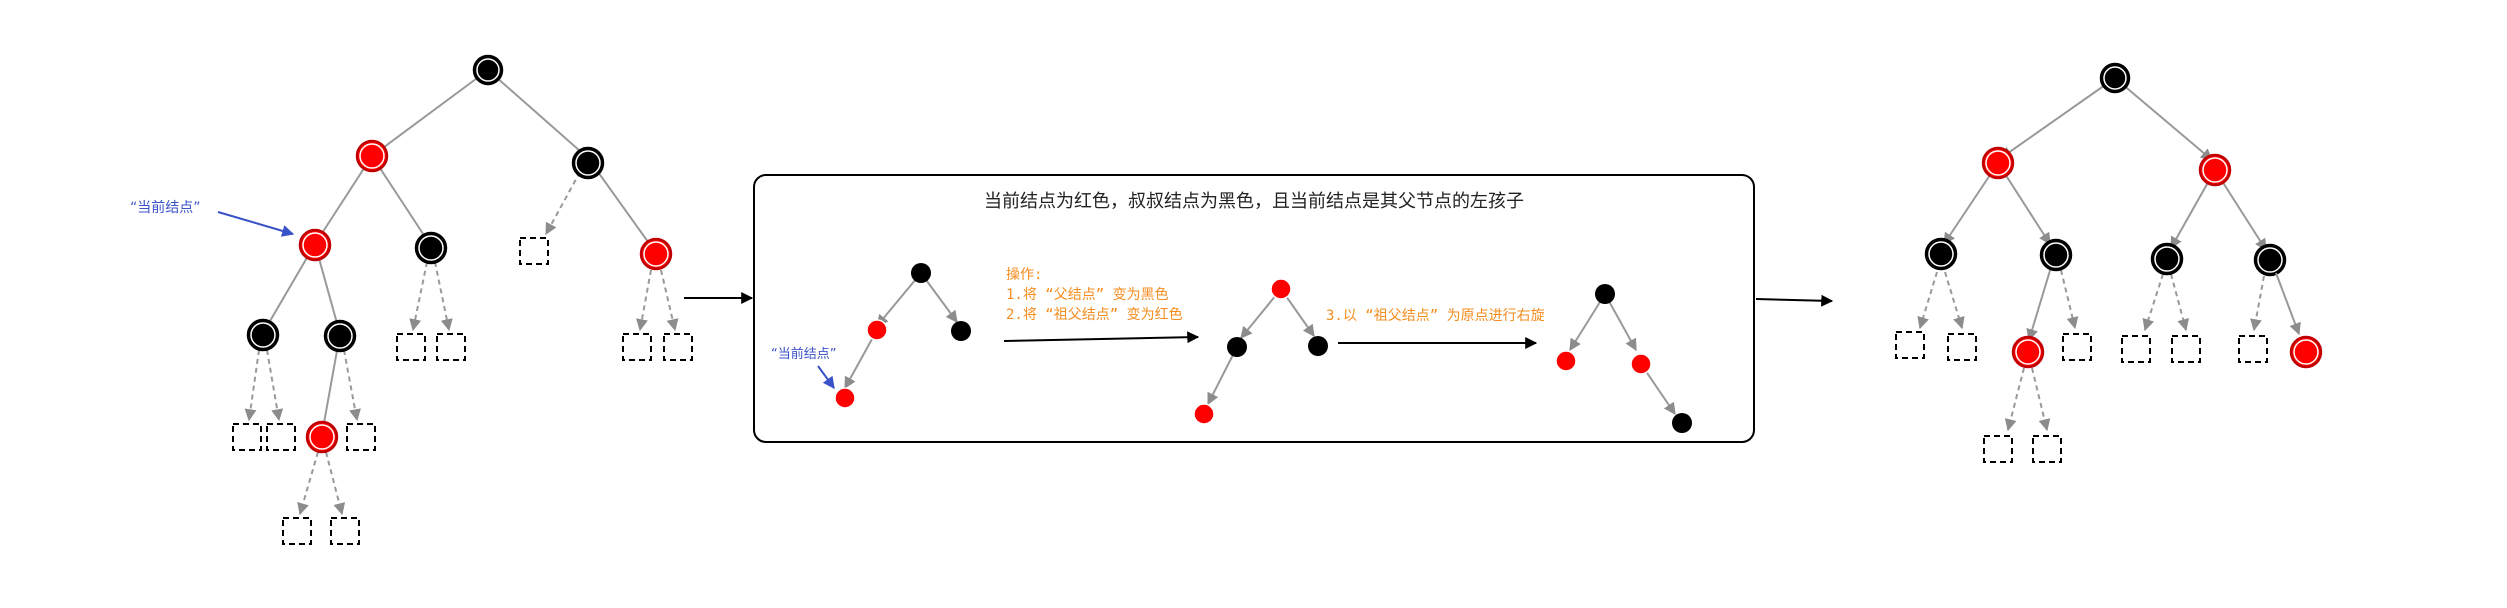 This screenshot has width=2507, height=608. Describe the element at coordinates (1254, 201) in the screenshot. I see `case-panel-title: 当前结点为红色，叔叔结点为黑色，且当前结点是其父节点的左孩子` at that location.